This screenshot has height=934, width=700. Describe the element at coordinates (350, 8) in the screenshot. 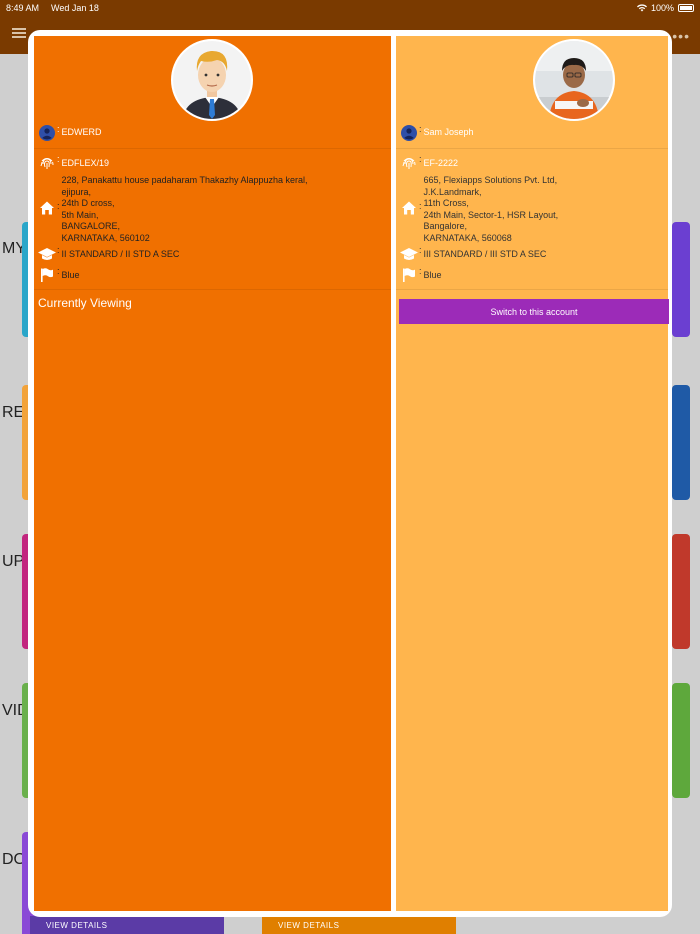

I see `status-bar: 8:49 AM Wed Jan 18 100%` at that location.